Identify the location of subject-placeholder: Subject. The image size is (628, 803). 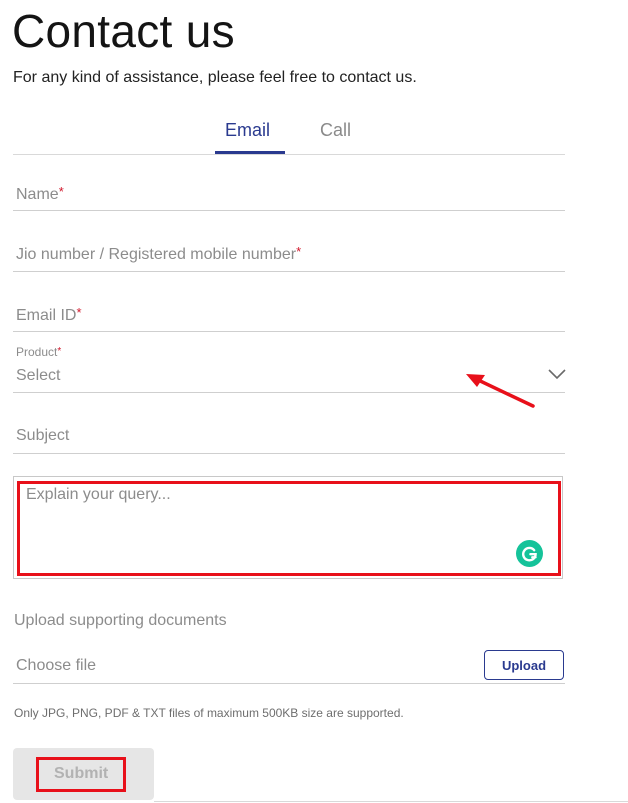
(43, 435).